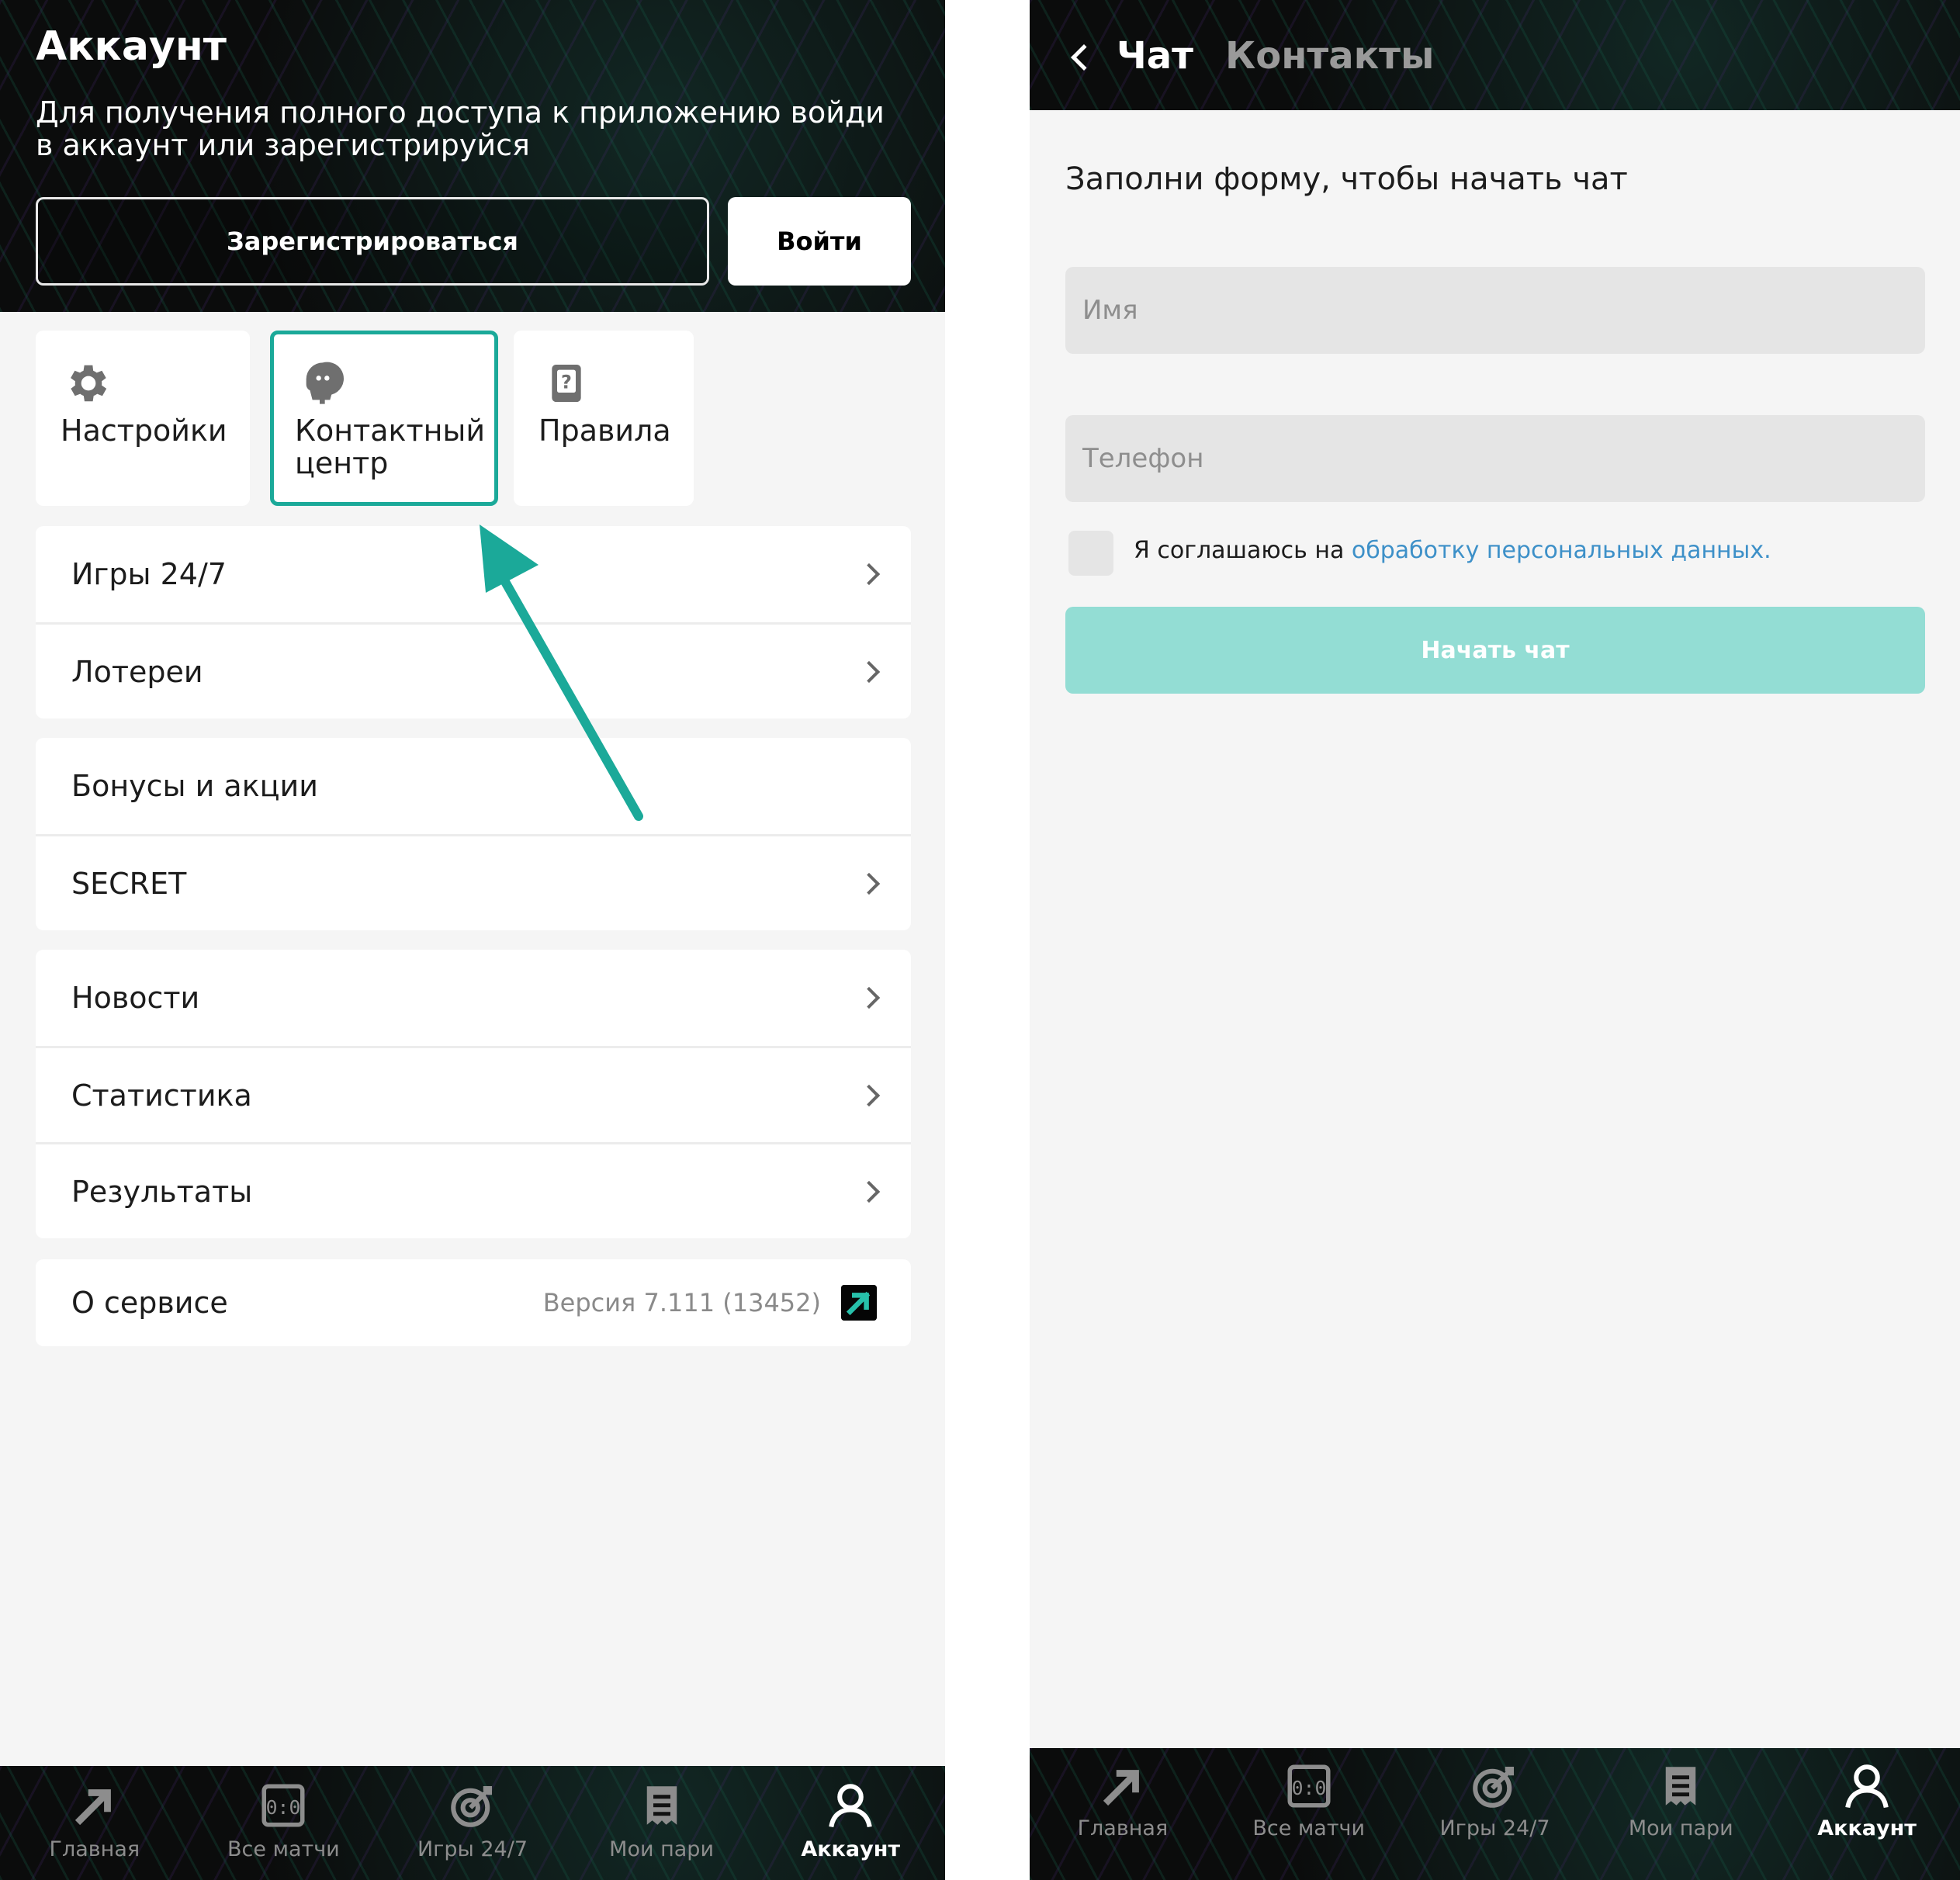 The width and height of the screenshot is (1960, 1880). I want to click on rules-book-icon: ?, so click(566, 384).